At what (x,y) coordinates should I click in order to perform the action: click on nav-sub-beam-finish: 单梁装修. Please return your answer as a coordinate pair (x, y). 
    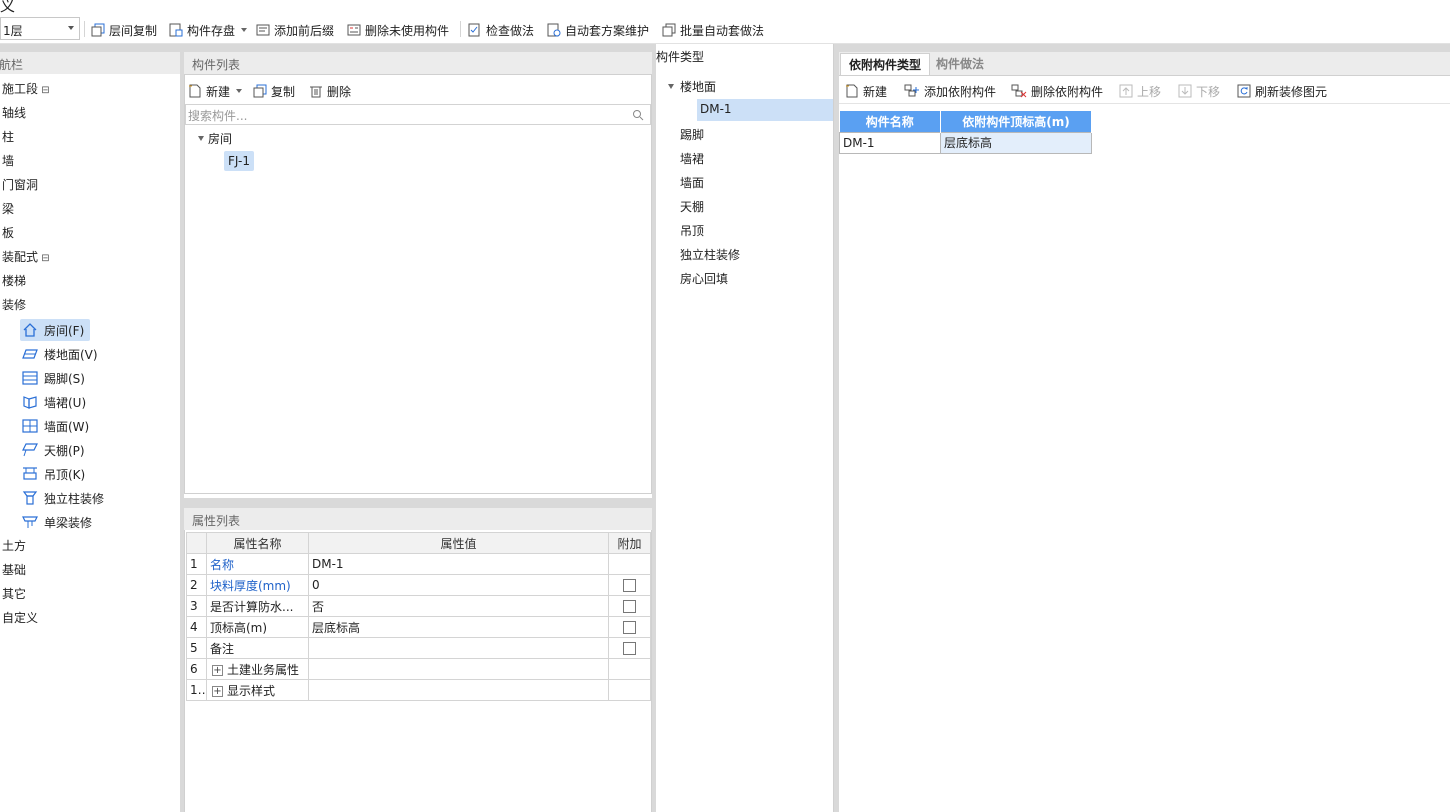
    Looking at the image, I should click on (59, 522).